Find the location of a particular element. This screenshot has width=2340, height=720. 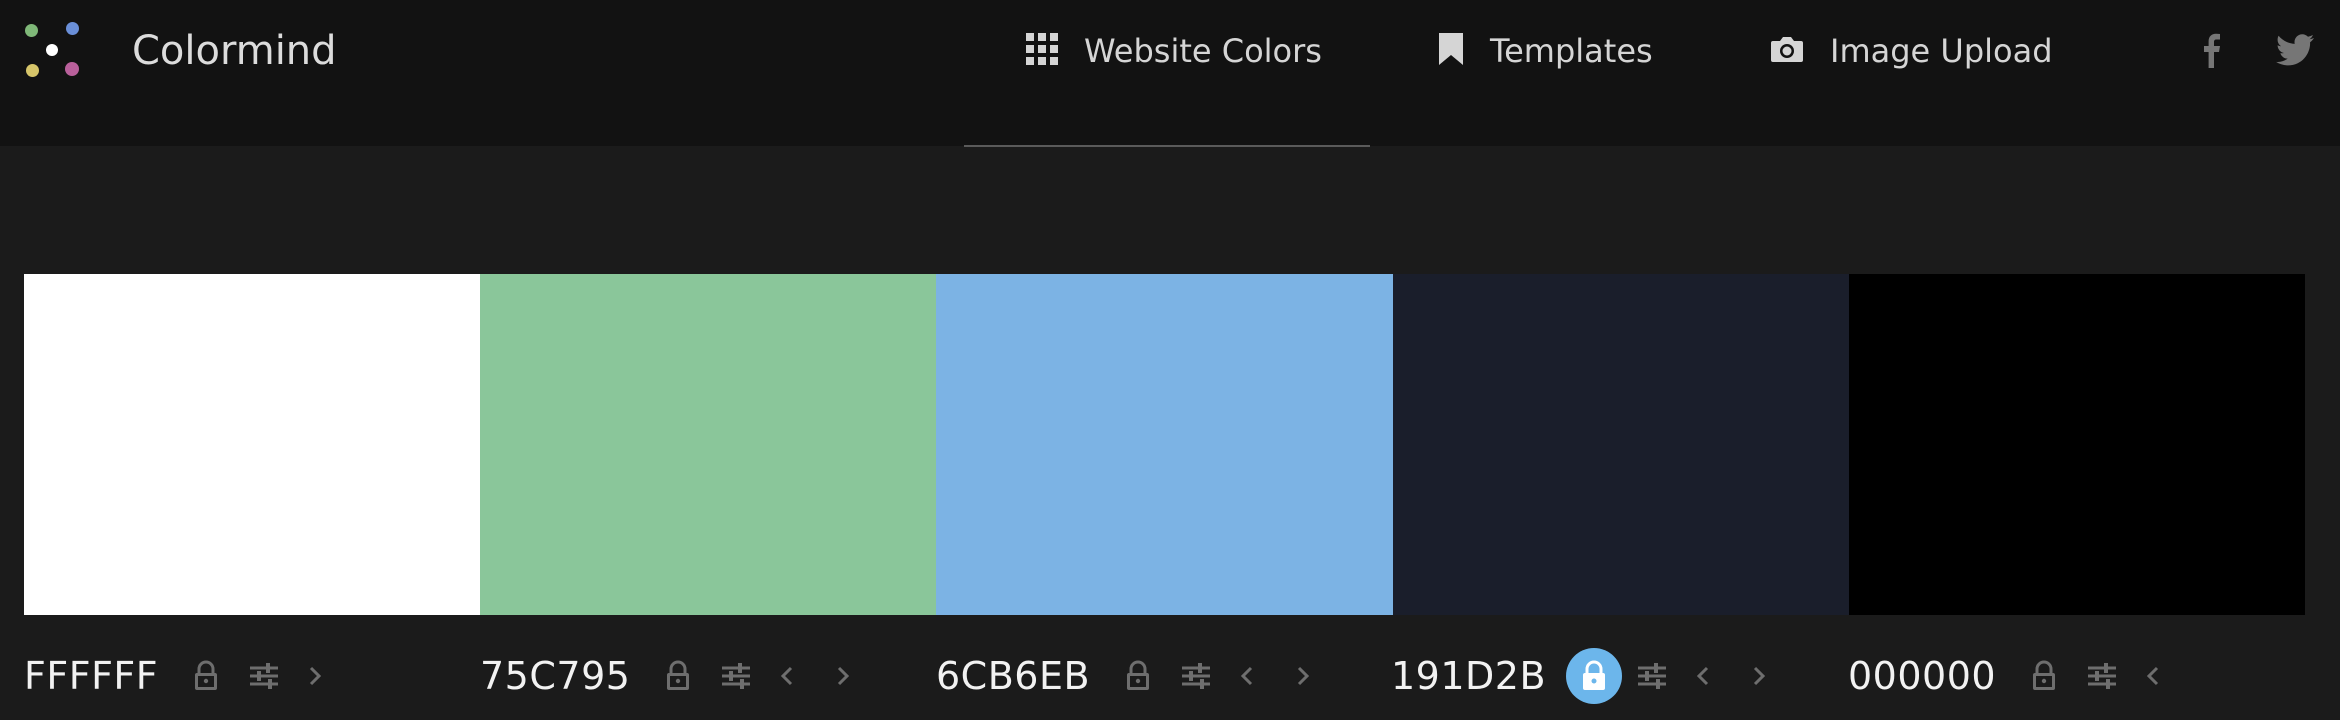

nav-website-colors: Website Colors is located at coordinates (1174, 51).